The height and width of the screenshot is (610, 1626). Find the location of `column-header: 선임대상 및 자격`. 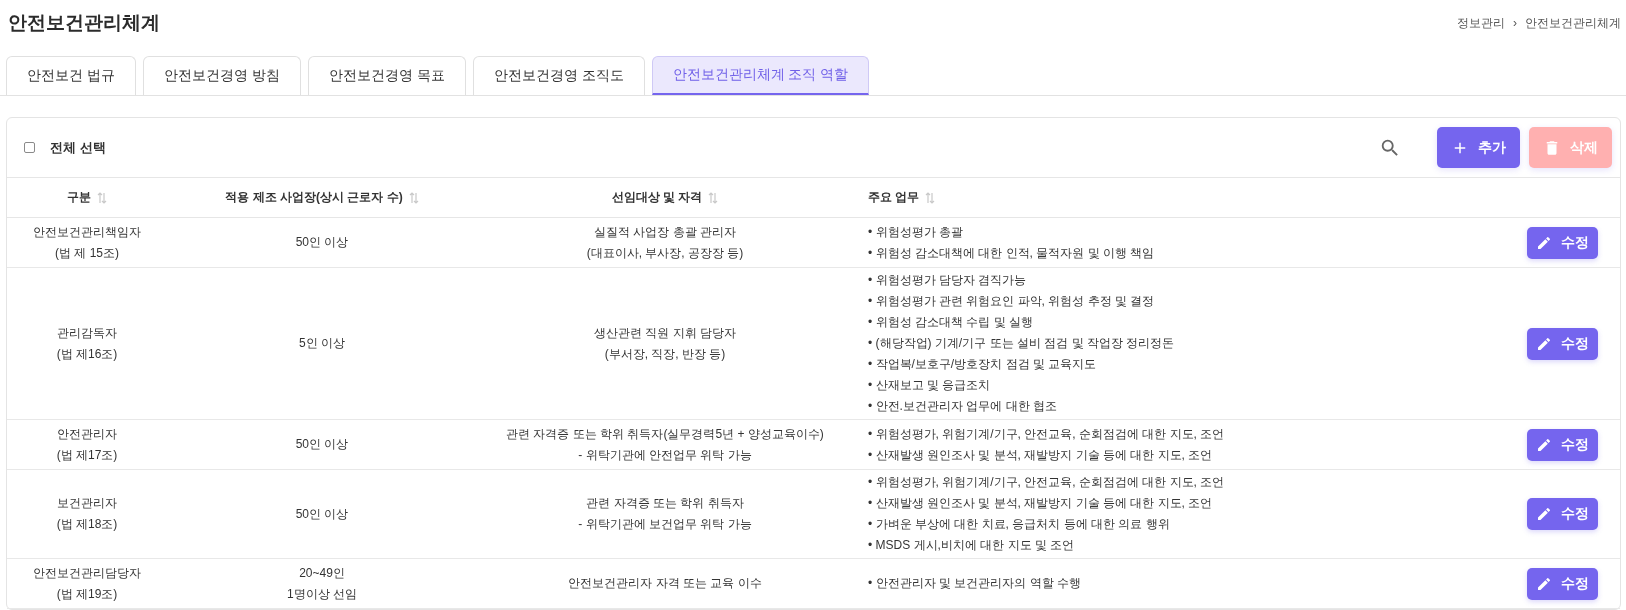

column-header: 선임대상 및 자격 is located at coordinates (657, 197).